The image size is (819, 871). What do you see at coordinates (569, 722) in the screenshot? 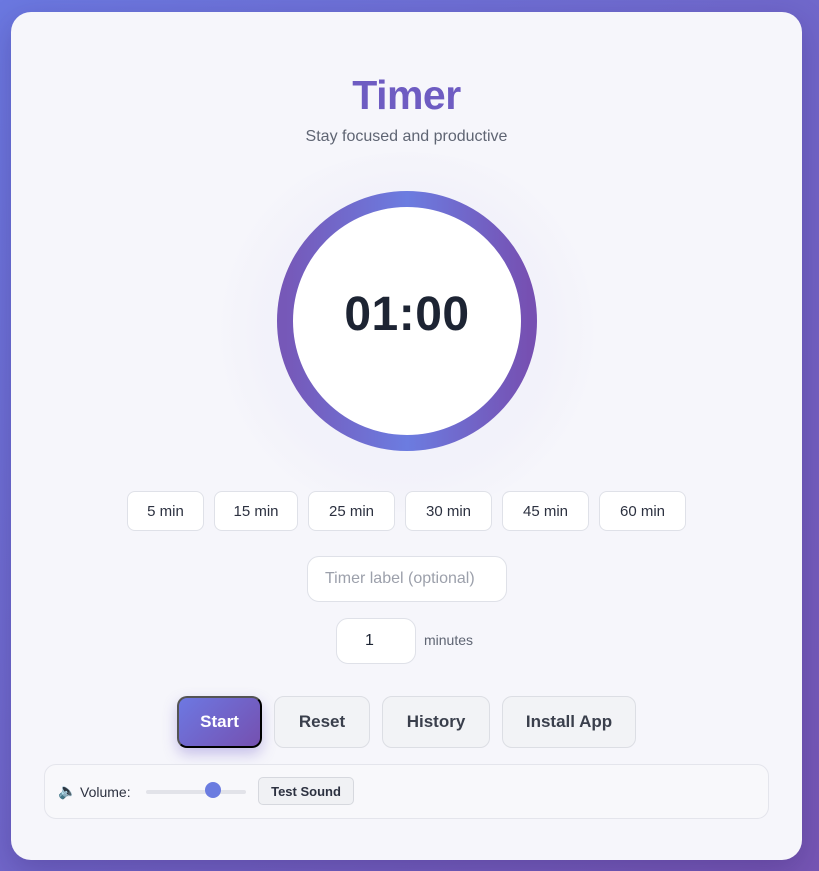
I see `install-app-button: Install App` at bounding box center [569, 722].